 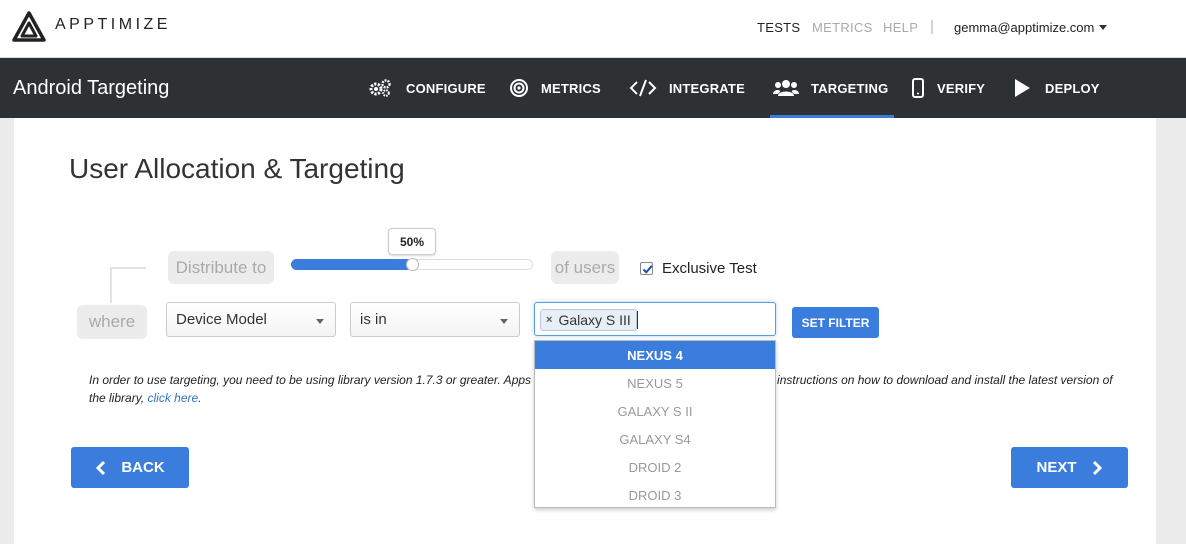 I want to click on tab-targeting: TARGETING, so click(x=832, y=88).